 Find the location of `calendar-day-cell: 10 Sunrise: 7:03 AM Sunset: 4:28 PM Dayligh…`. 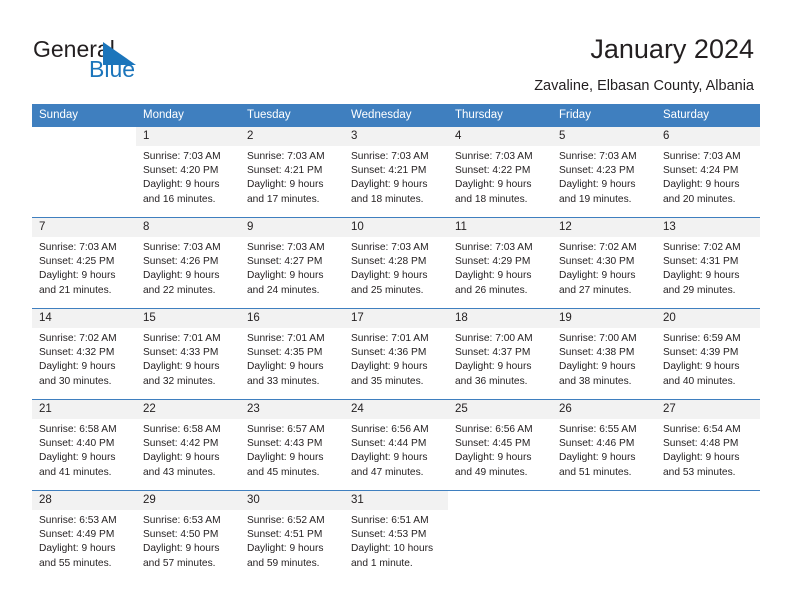

calendar-day-cell: 10 Sunrise: 7:03 AM Sunset: 4:28 PM Dayligh… is located at coordinates (396, 263).